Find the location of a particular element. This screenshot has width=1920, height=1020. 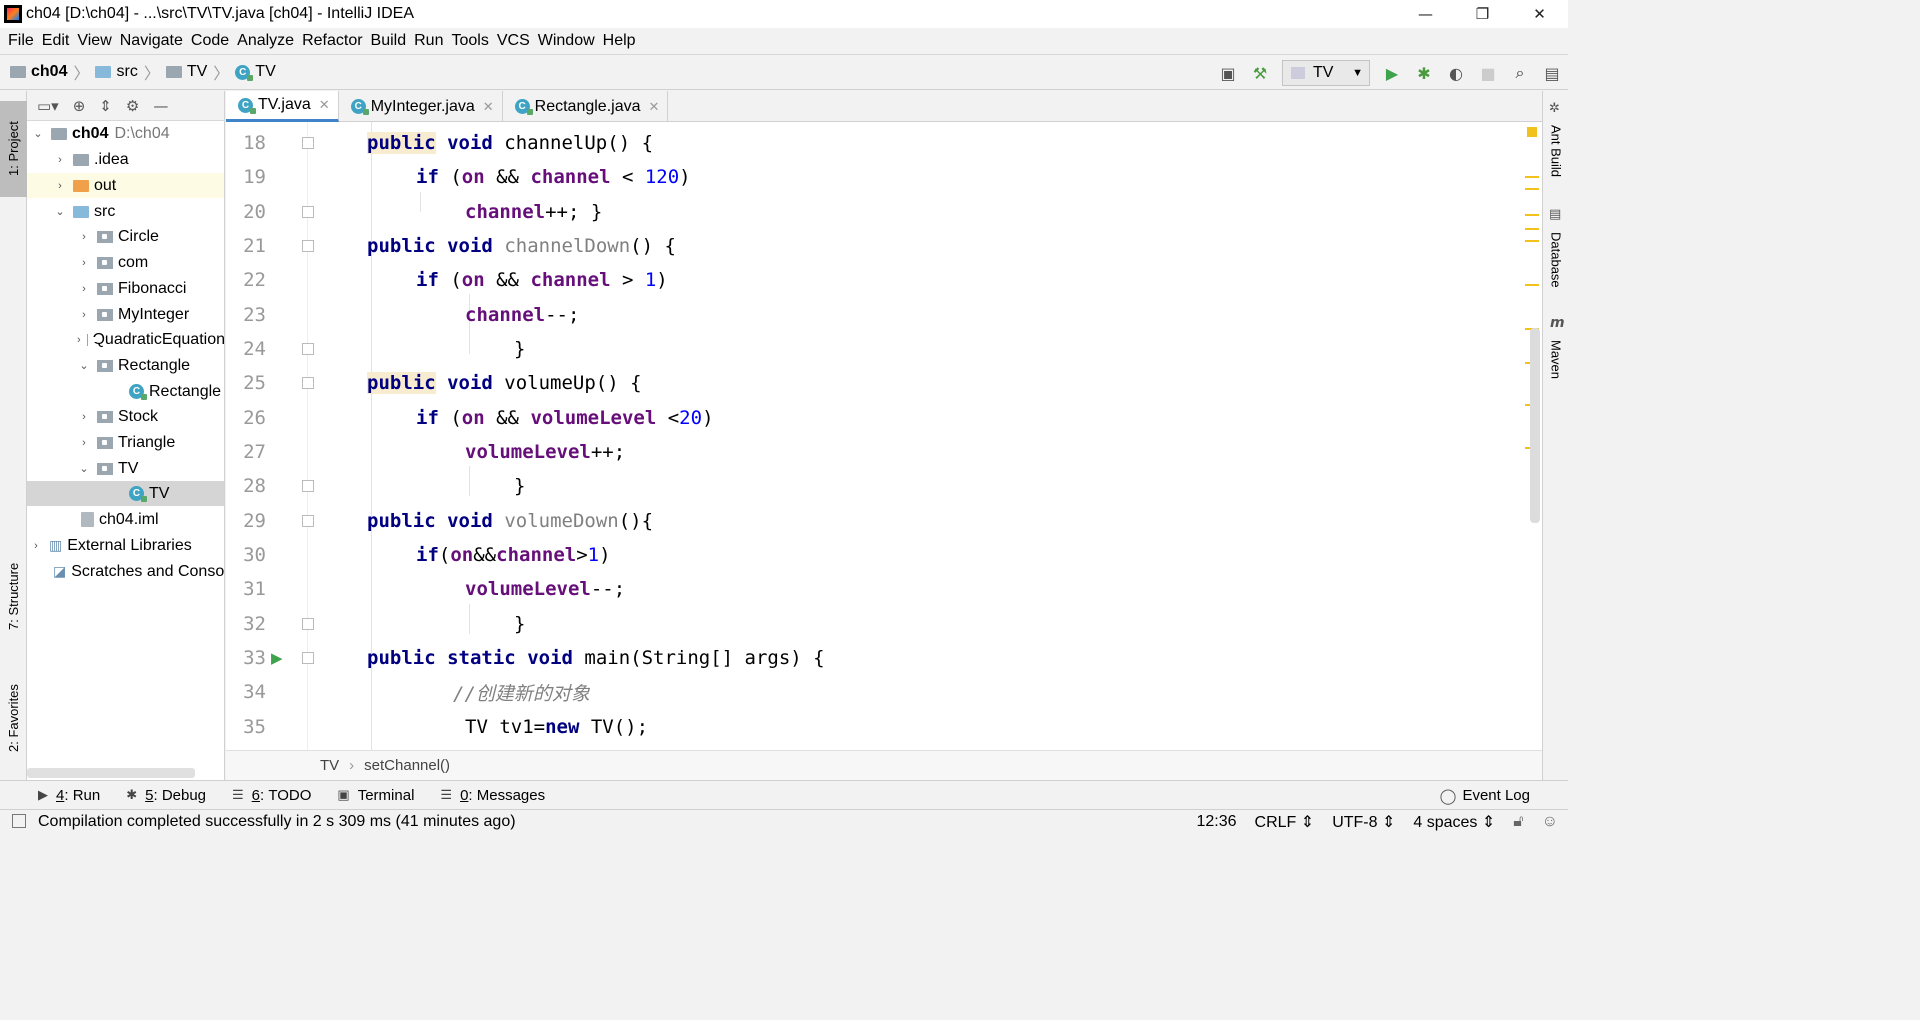

collapse-all-icon: ⇕ is located at coordinates (105, 106).